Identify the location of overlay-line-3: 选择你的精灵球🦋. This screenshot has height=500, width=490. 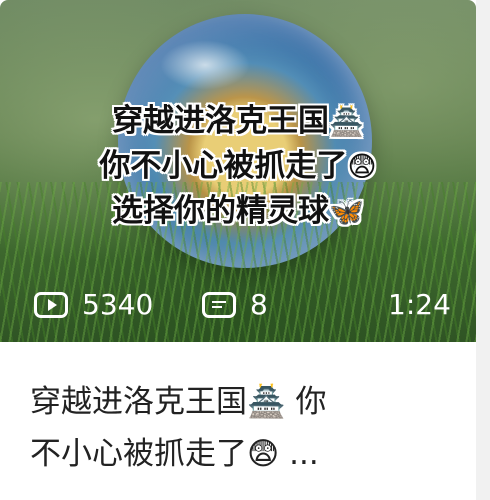
(238, 211).